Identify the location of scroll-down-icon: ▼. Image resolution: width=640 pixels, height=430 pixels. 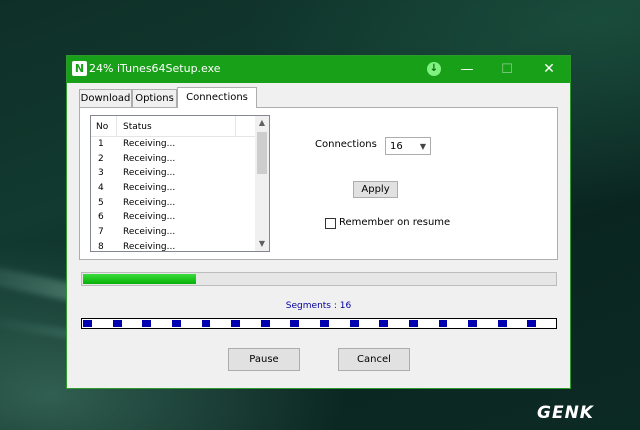
(262, 244).